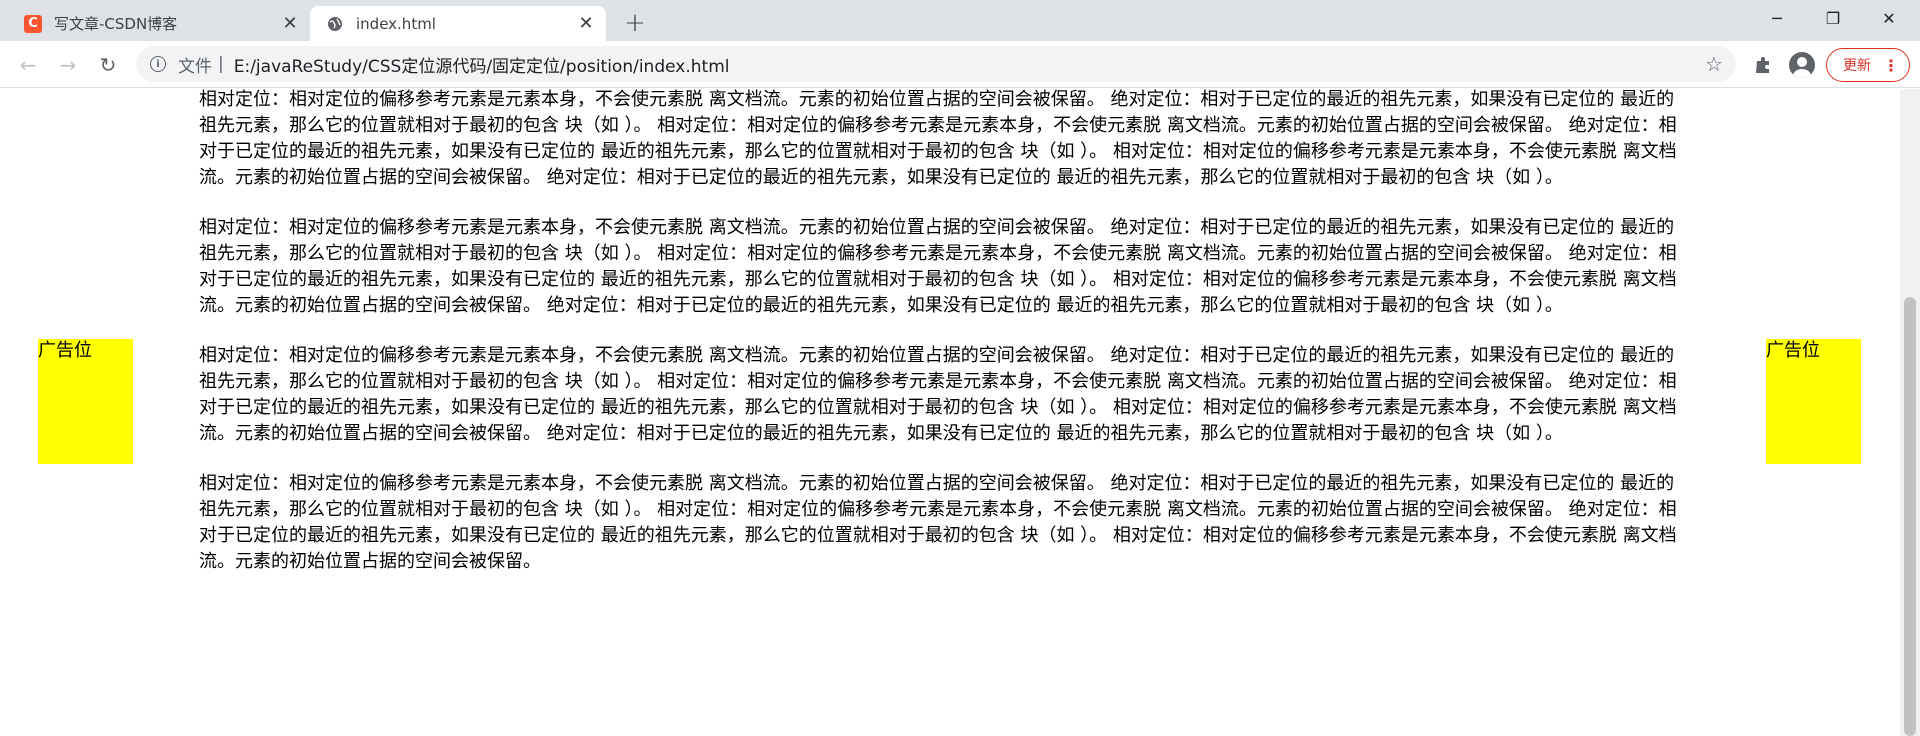  Describe the element at coordinates (1910, 516) in the screenshot. I see `scrollbar-thumb` at that location.